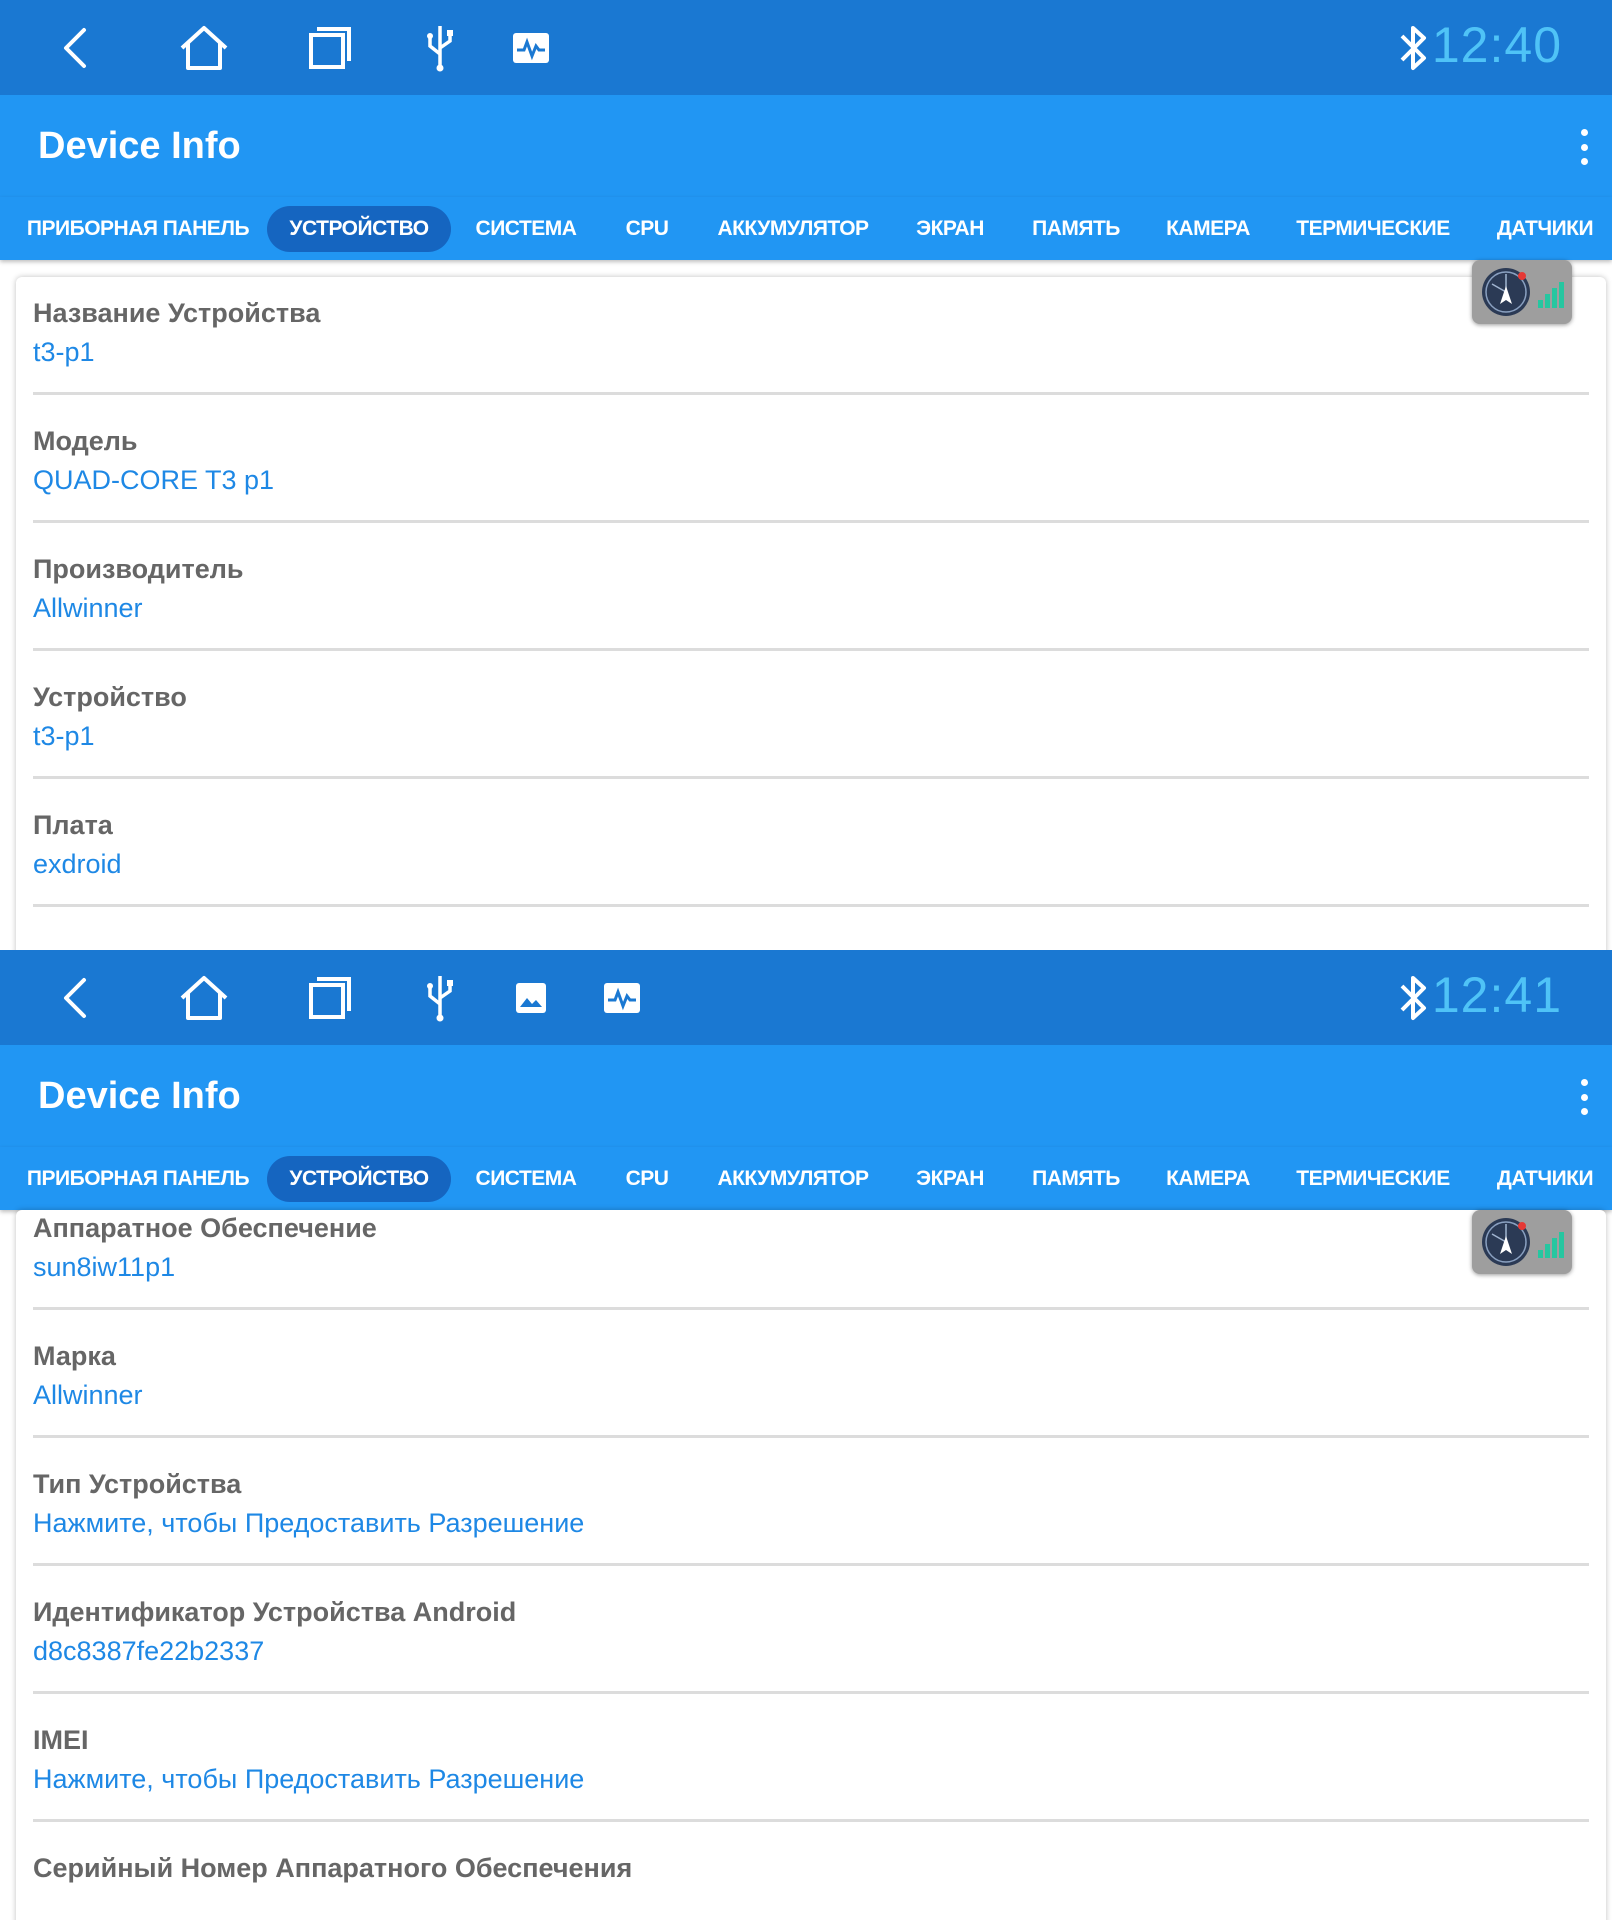 This screenshot has width=1612, height=1920. I want to click on item-label: Устройство, so click(110, 697).